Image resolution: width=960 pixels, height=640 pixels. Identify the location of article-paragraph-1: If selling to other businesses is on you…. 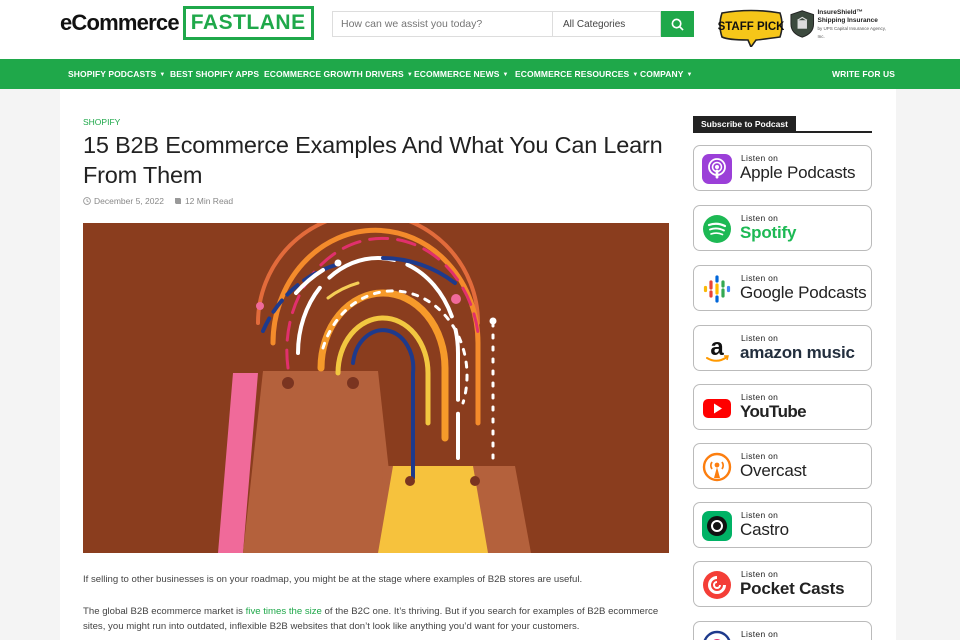
(333, 579).